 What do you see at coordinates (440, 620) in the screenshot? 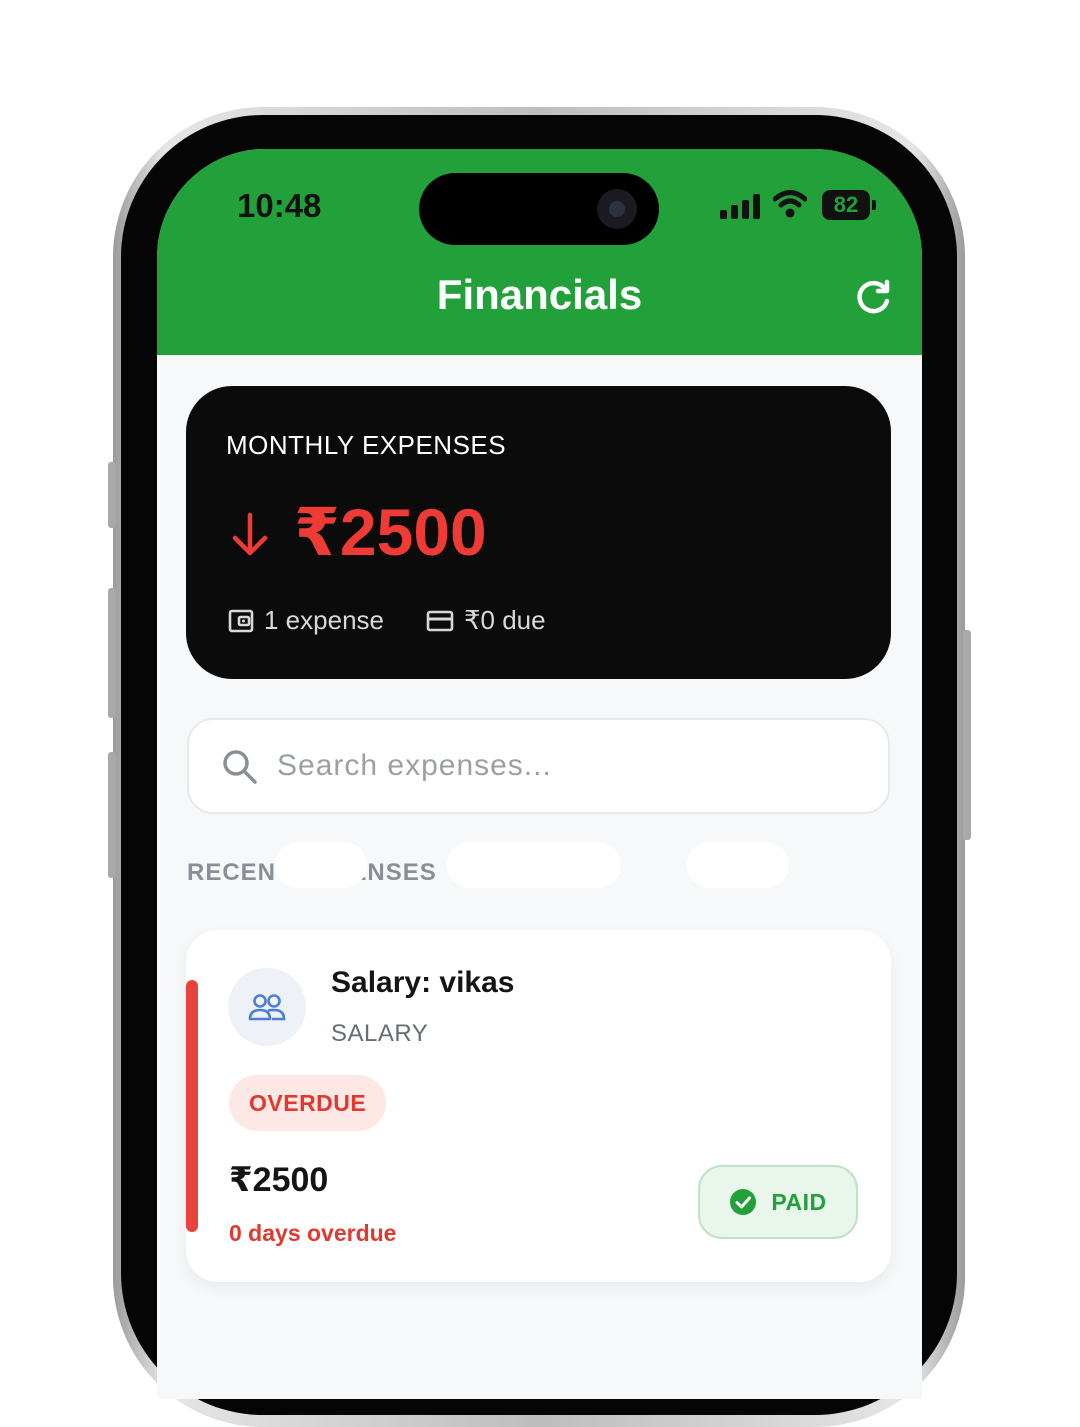
I see `credit-card-icon` at bounding box center [440, 620].